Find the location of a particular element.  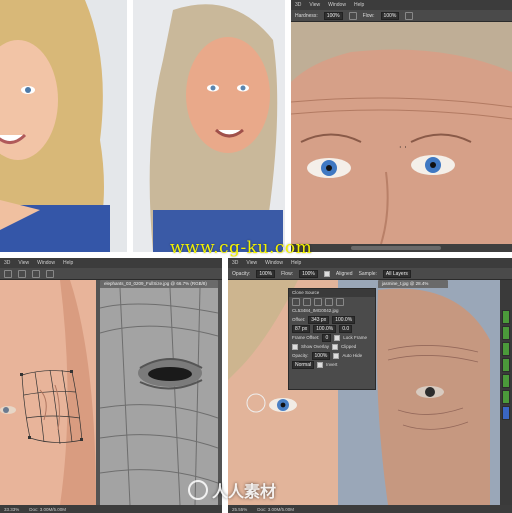

canvas-face-warp is located at coordinates (48, 392).